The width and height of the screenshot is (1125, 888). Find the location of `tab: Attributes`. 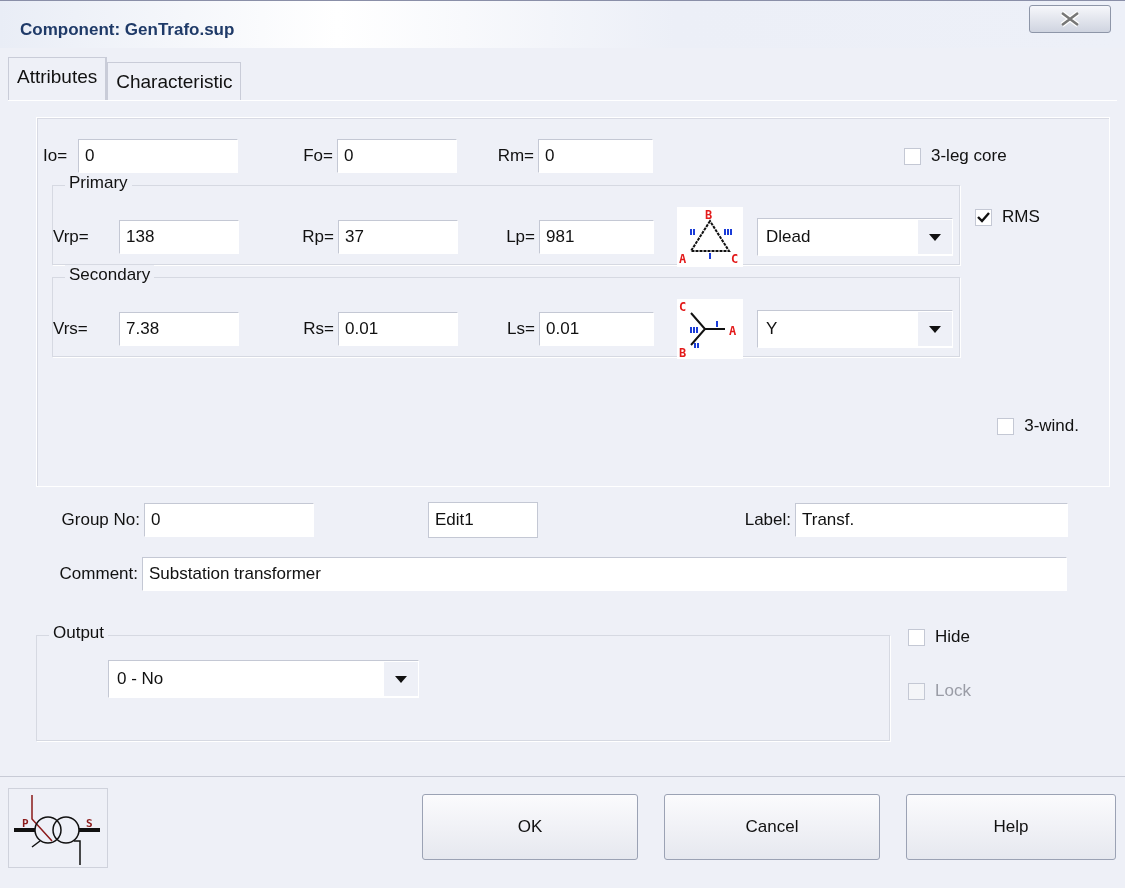

tab: Attributes is located at coordinates (58, 78).